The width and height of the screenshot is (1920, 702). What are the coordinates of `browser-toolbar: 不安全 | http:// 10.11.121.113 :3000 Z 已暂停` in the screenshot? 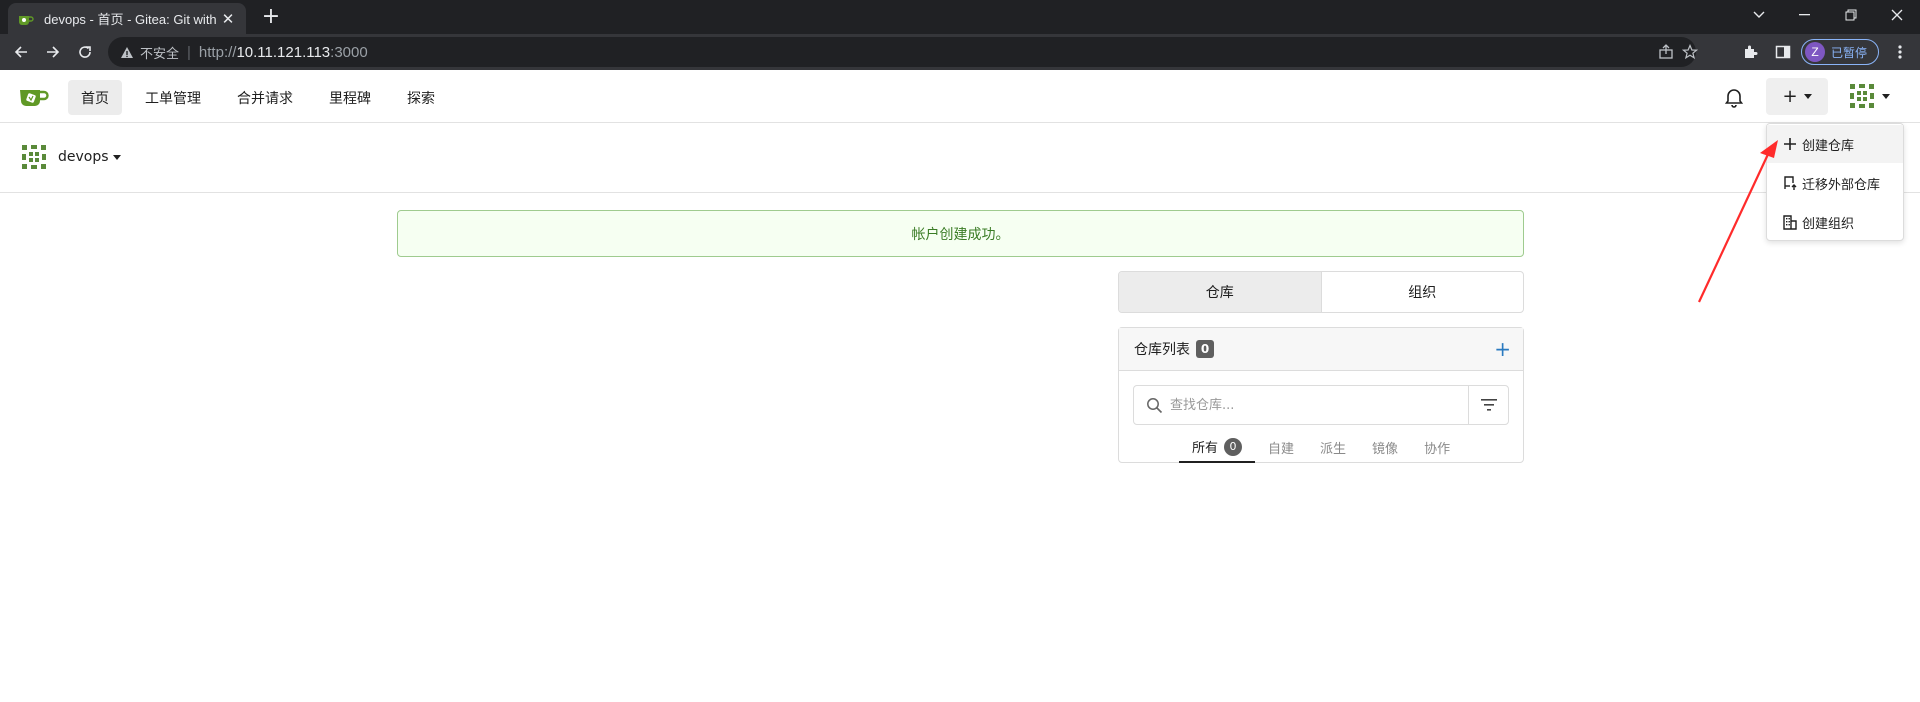 It's located at (960, 52).